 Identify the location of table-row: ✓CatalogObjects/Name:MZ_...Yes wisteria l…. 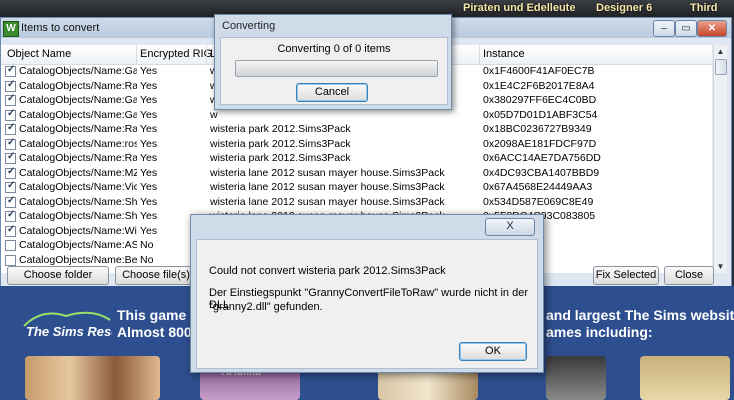
(356, 172).